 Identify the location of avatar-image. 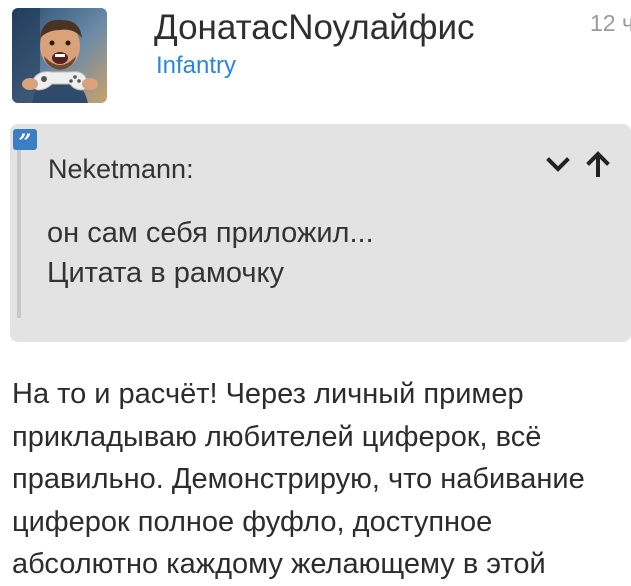
(59, 55).